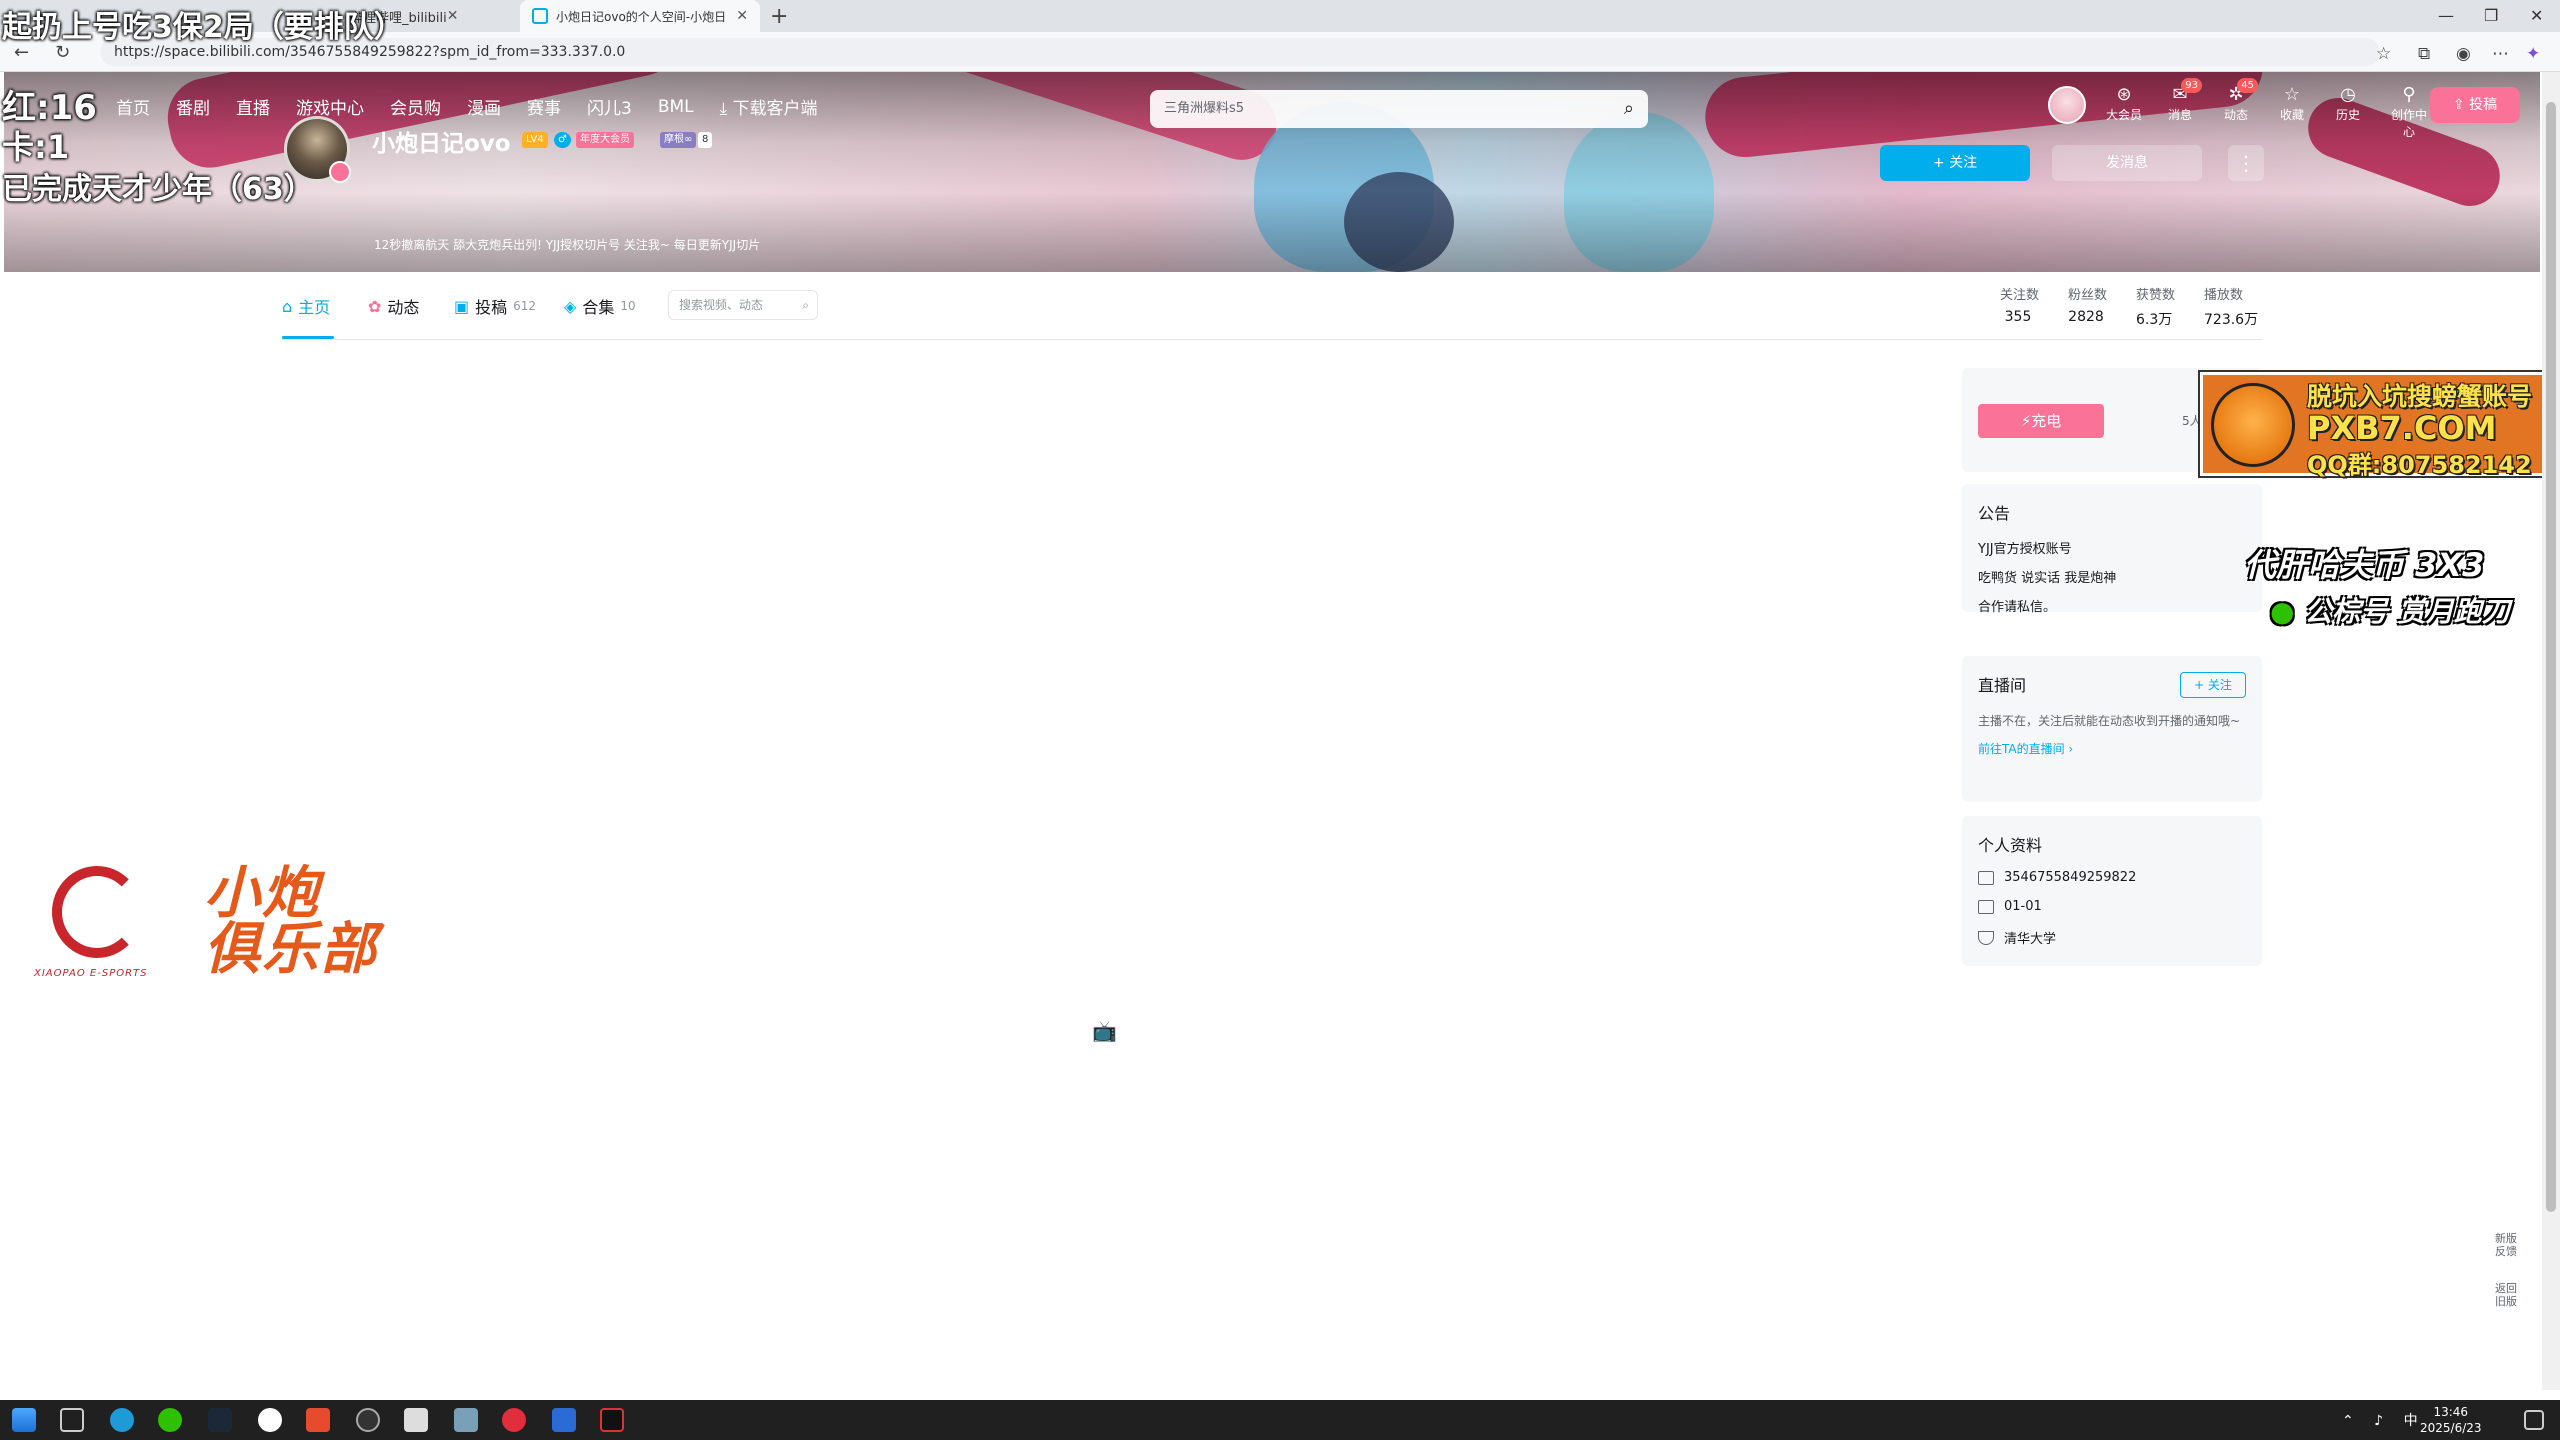  Describe the element at coordinates (2124, 94) in the screenshot. I see `vip-icon: ⊛` at that location.